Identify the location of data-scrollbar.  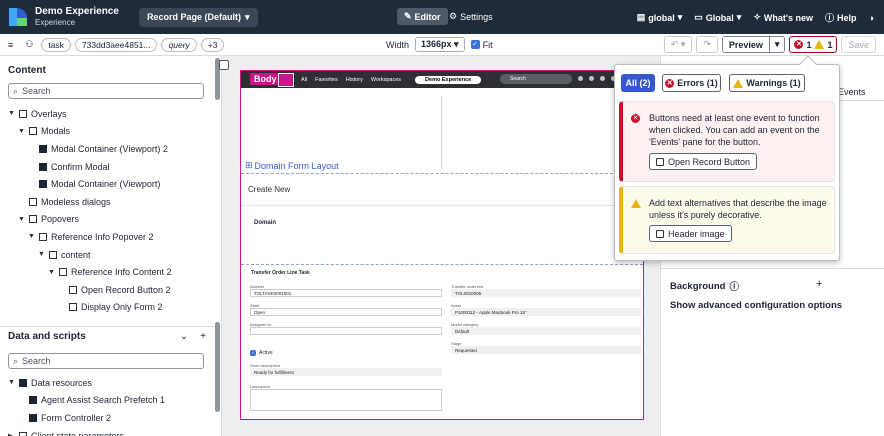
(217, 367).